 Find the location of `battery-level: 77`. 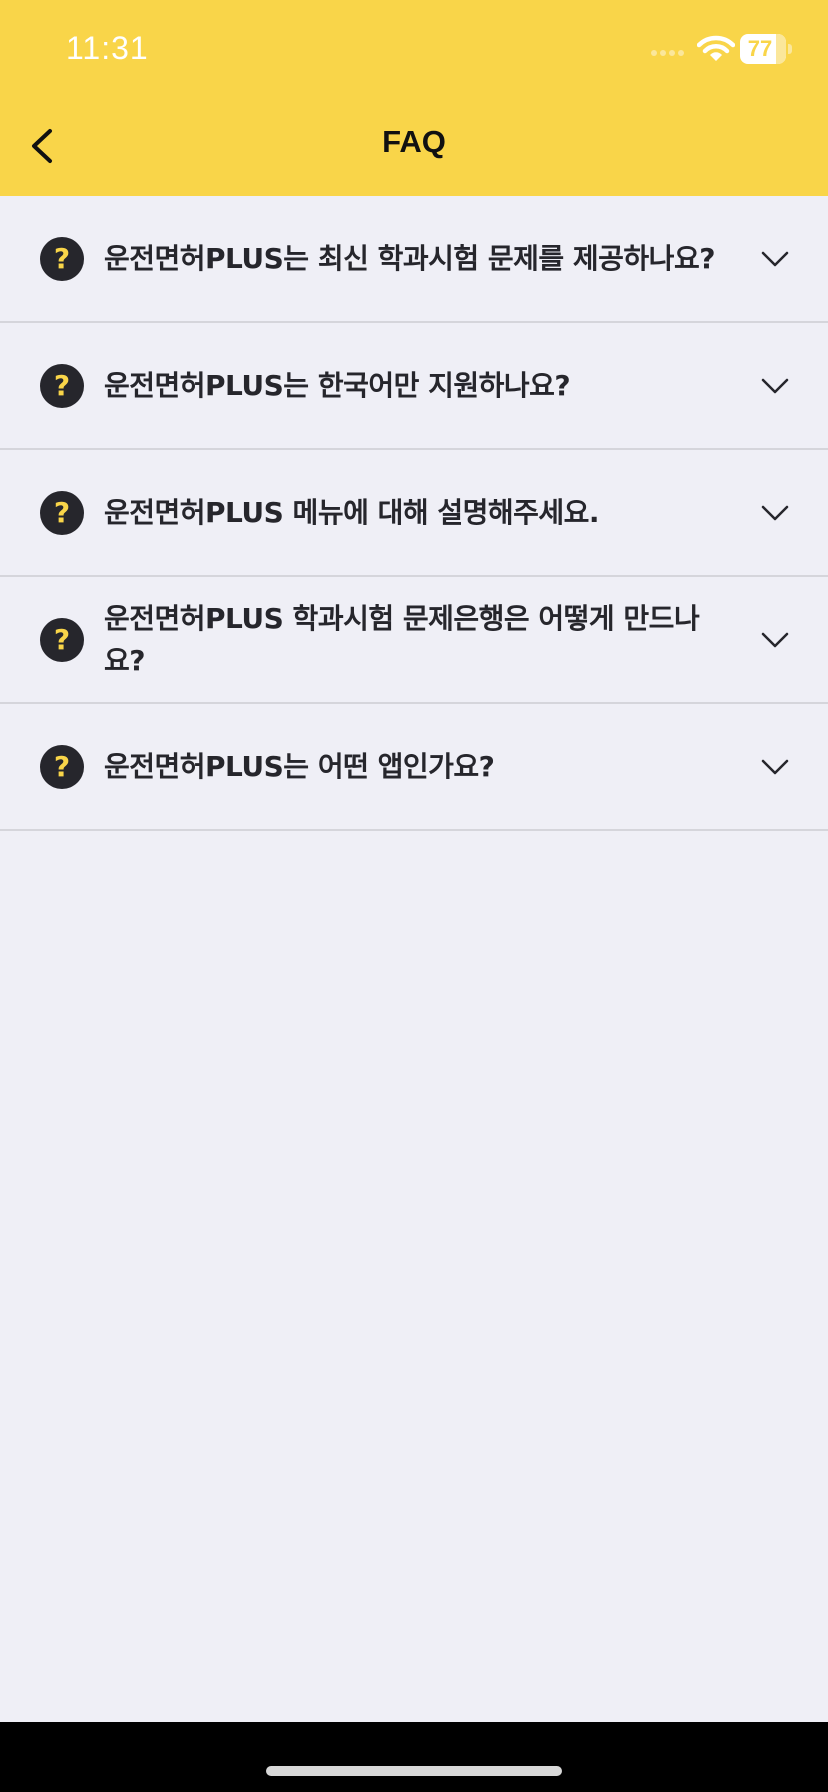

battery-level: 77 is located at coordinates (760, 48).